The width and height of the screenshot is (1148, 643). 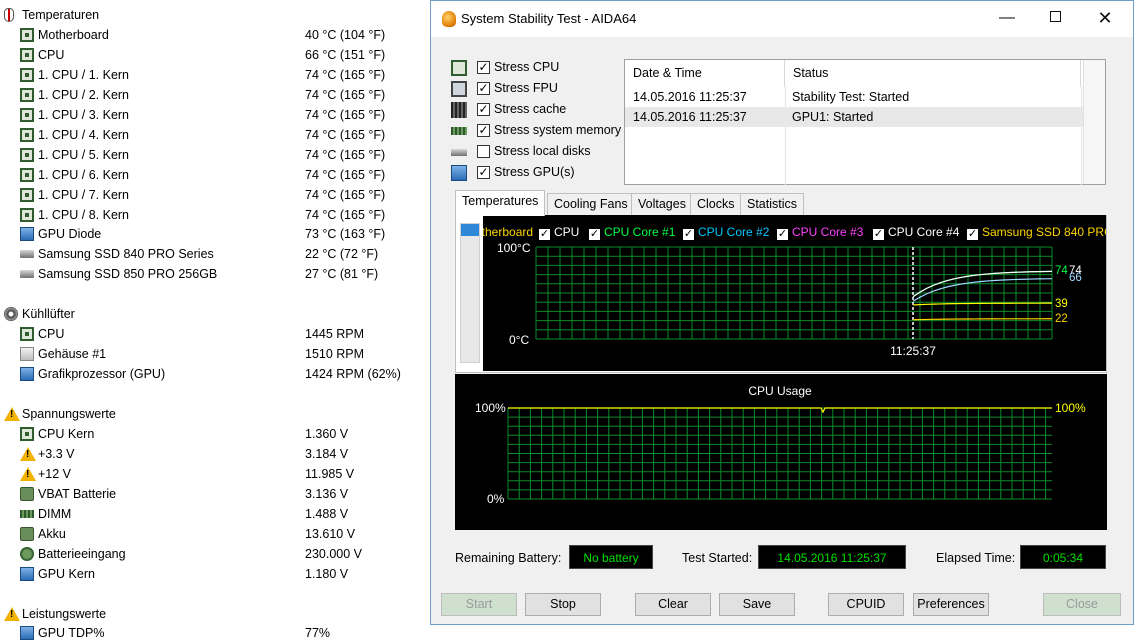 What do you see at coordinates (1094, 122) in the screenshot?
I see `table-scrollbar` at bounding box center [1094, 122].